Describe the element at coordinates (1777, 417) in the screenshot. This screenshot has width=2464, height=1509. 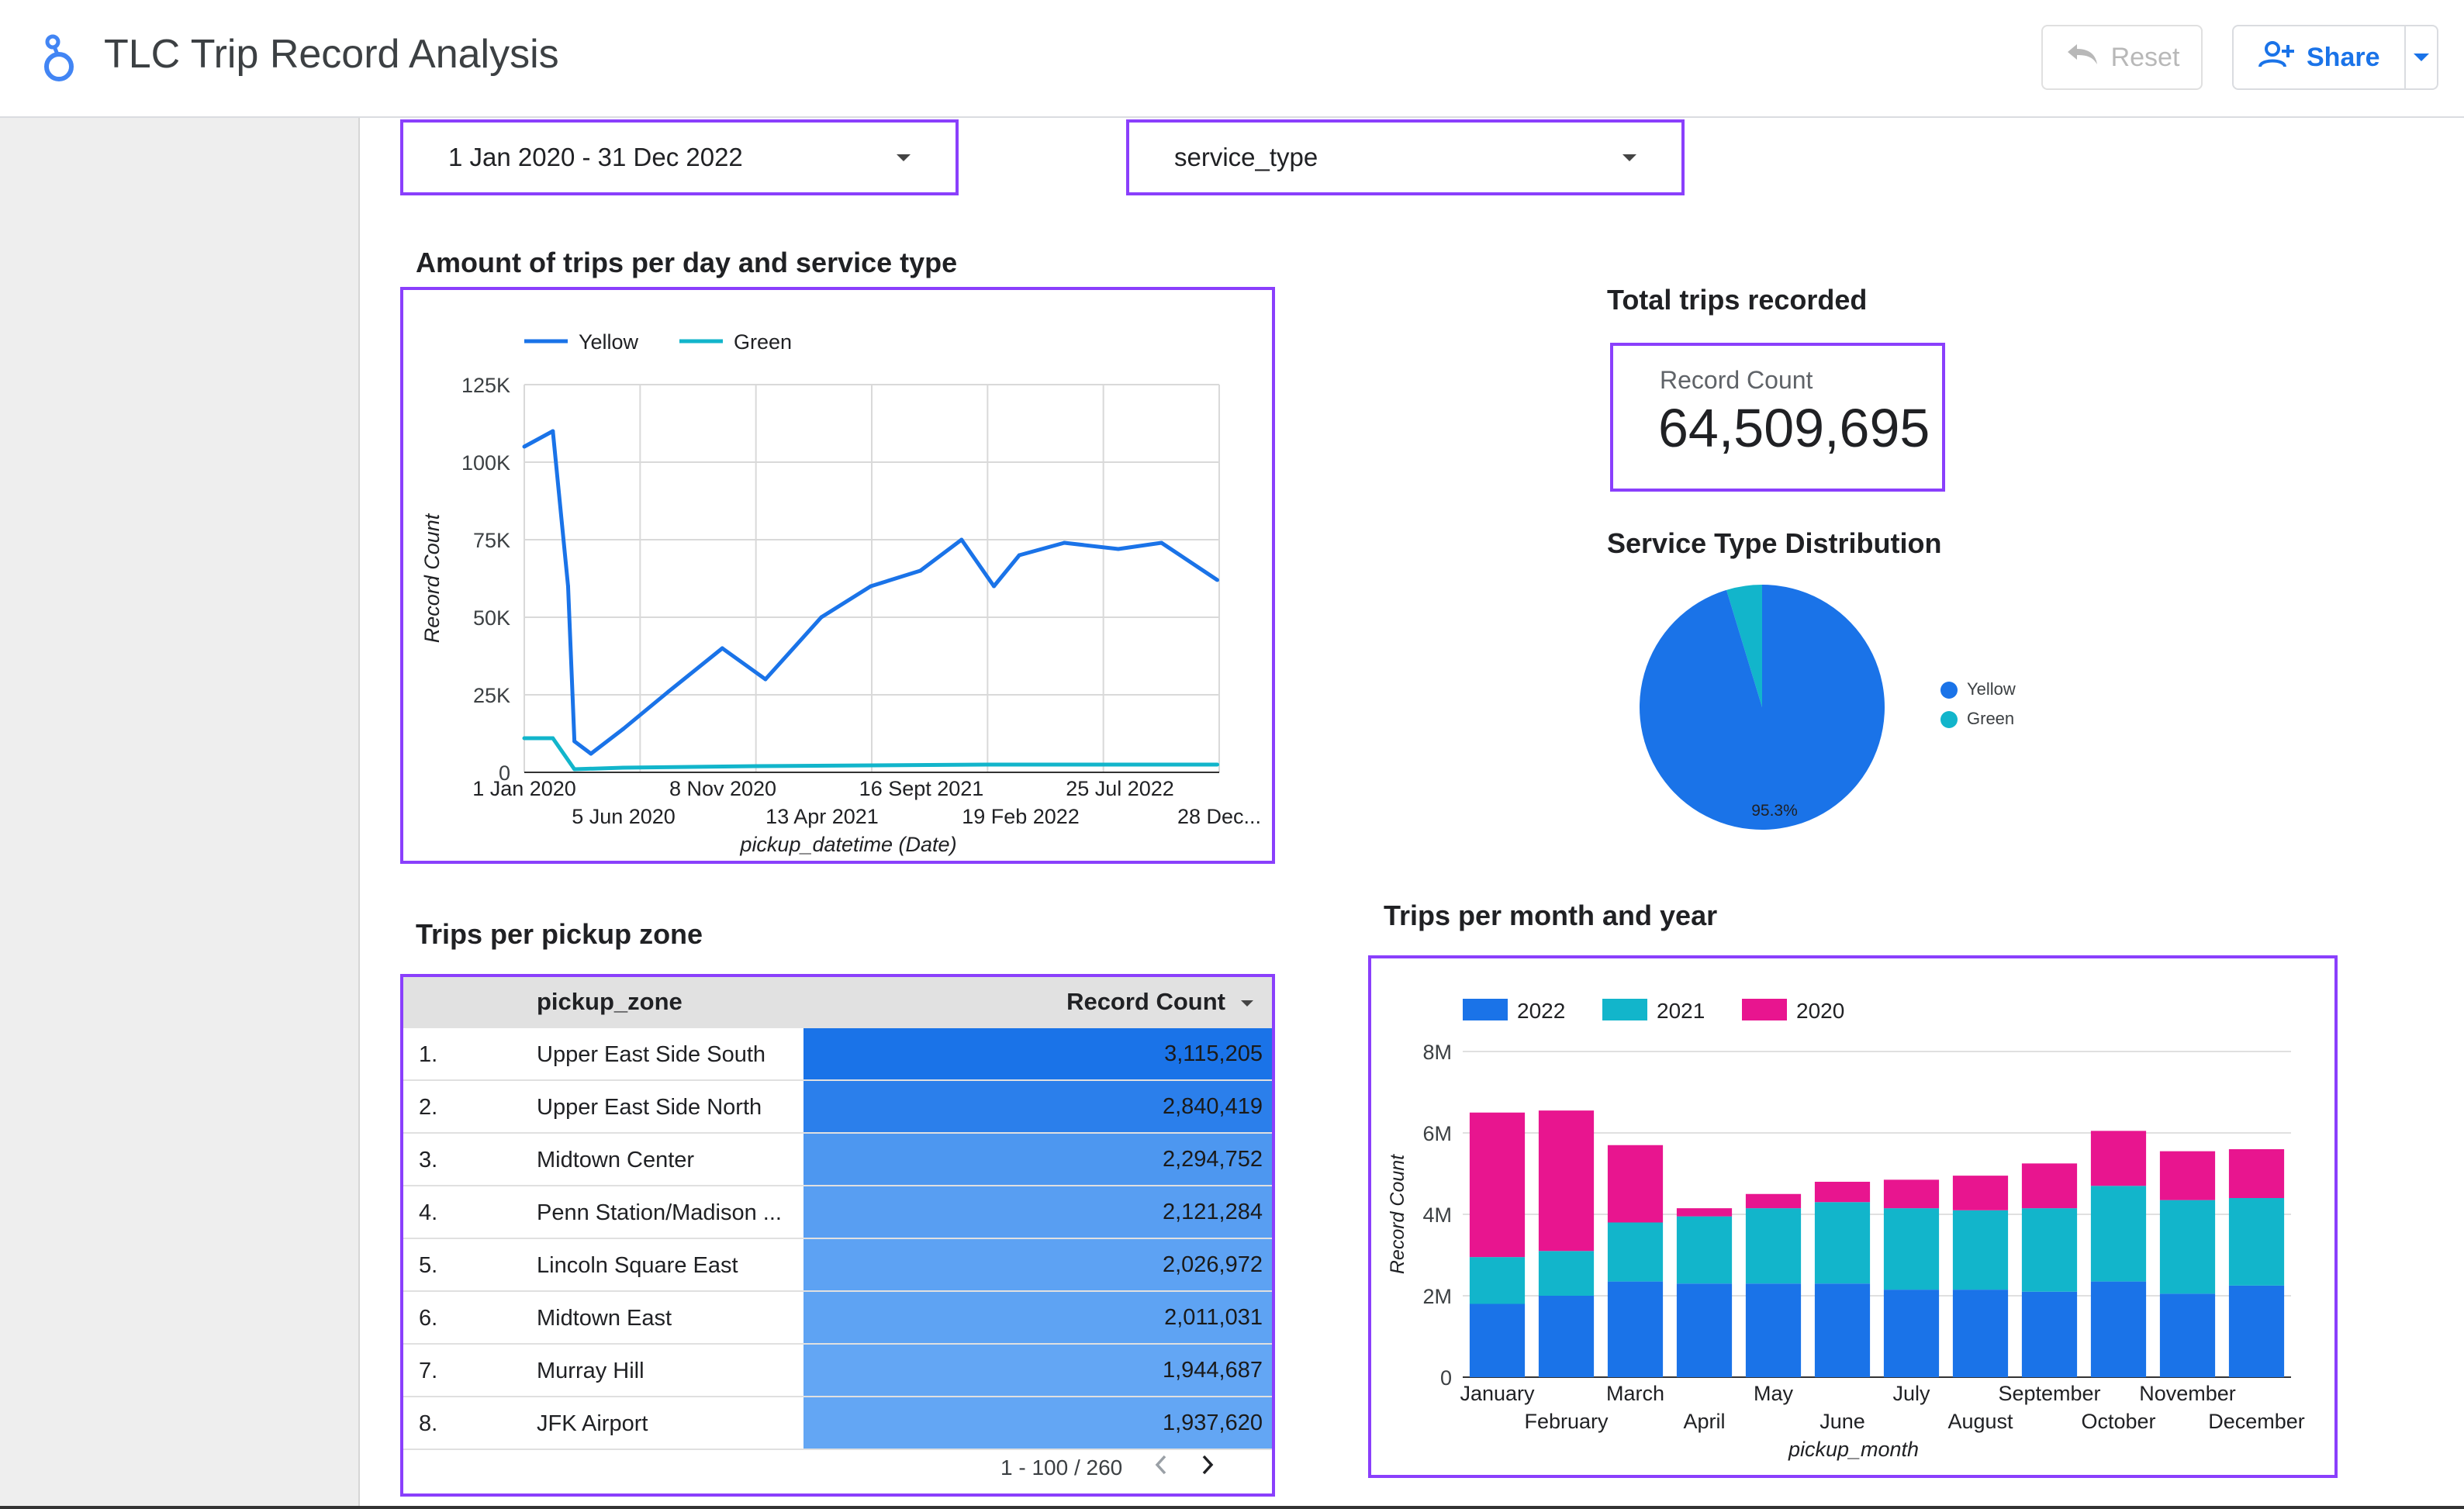
I see `record-count-scorecard: Record Count 64,509,695` at that location.